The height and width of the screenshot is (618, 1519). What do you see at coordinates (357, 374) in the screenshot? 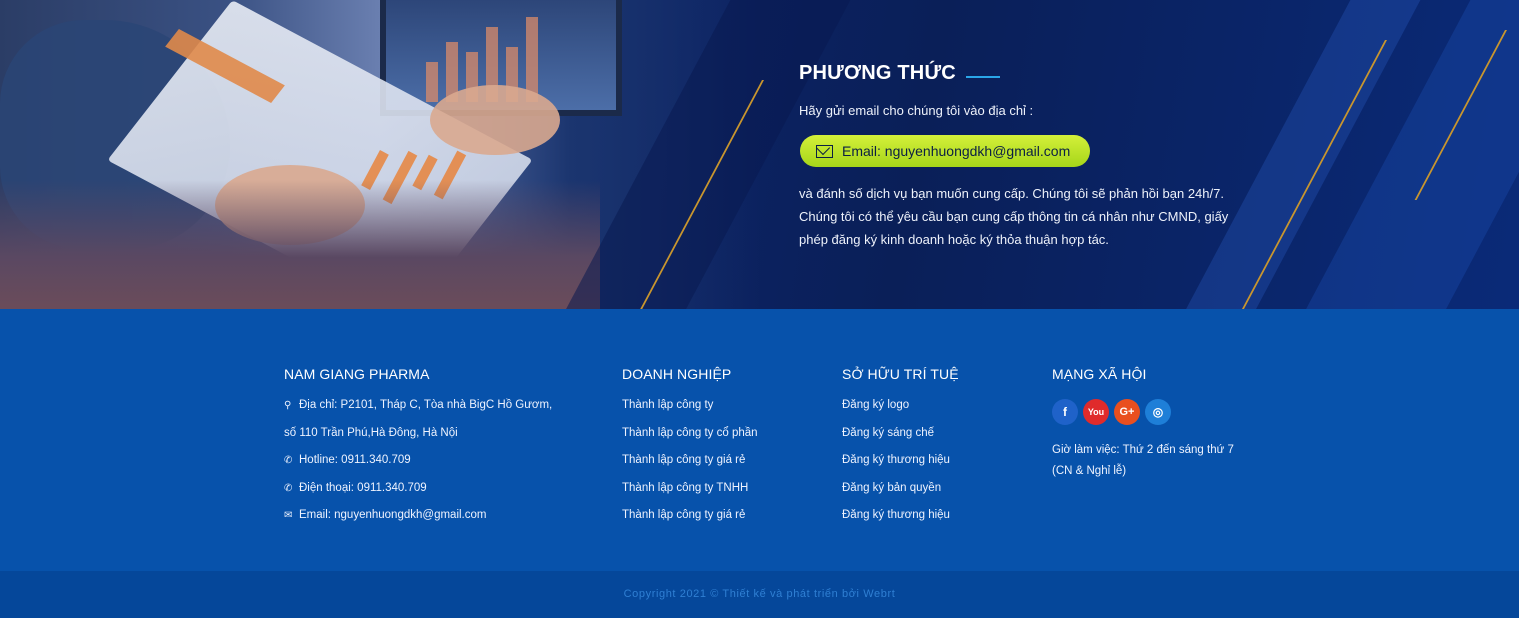
I see `footer-heading: NAM GIANG PHARMA` at bounding box center [357, 374].